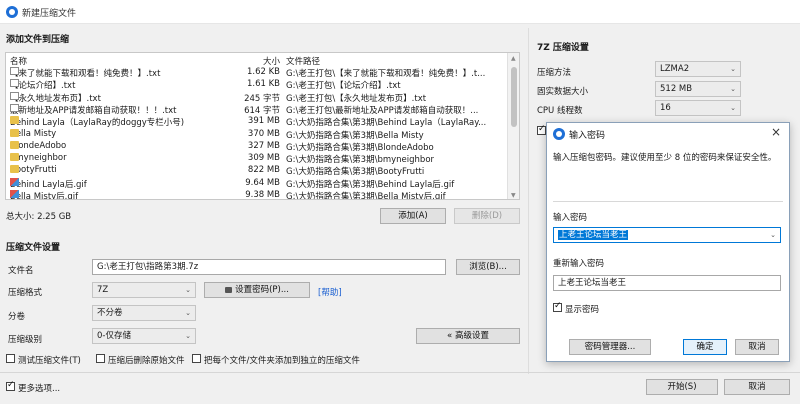 The height and width of the screenshot is (404, 800). I want to click on format-select-value: 7Z, so click(103, 290).